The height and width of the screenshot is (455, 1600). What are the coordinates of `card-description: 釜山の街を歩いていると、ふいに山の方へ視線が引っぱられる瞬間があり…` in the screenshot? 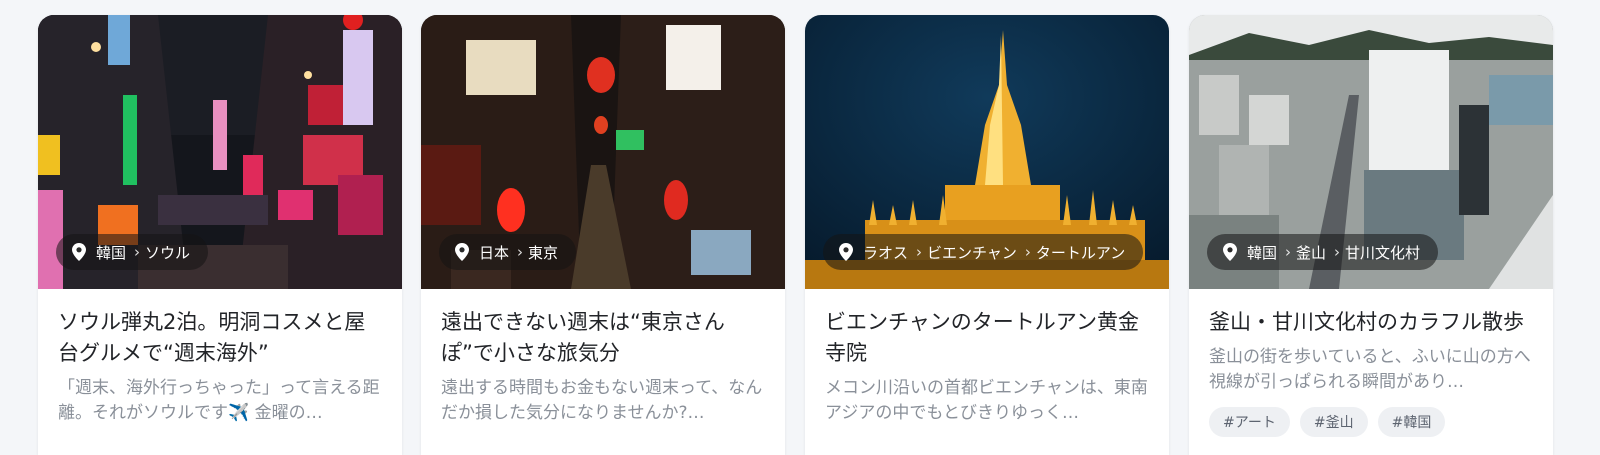 It's located at (1370, 369).